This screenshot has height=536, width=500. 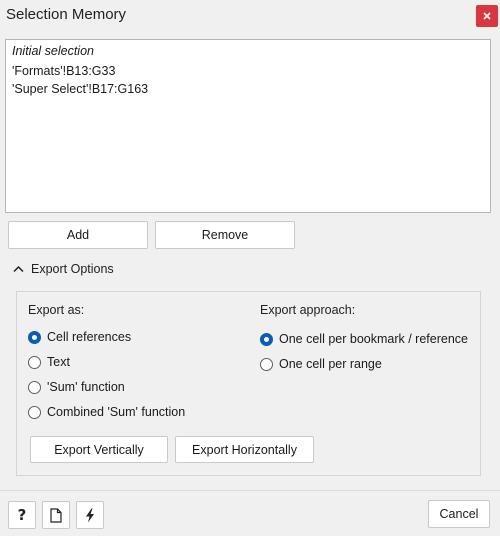 What do you see at coordinates (244, 449) in the screenshot?
I see `export-horizontally-button: Export Horizontally` at bounding box center [244, 449].